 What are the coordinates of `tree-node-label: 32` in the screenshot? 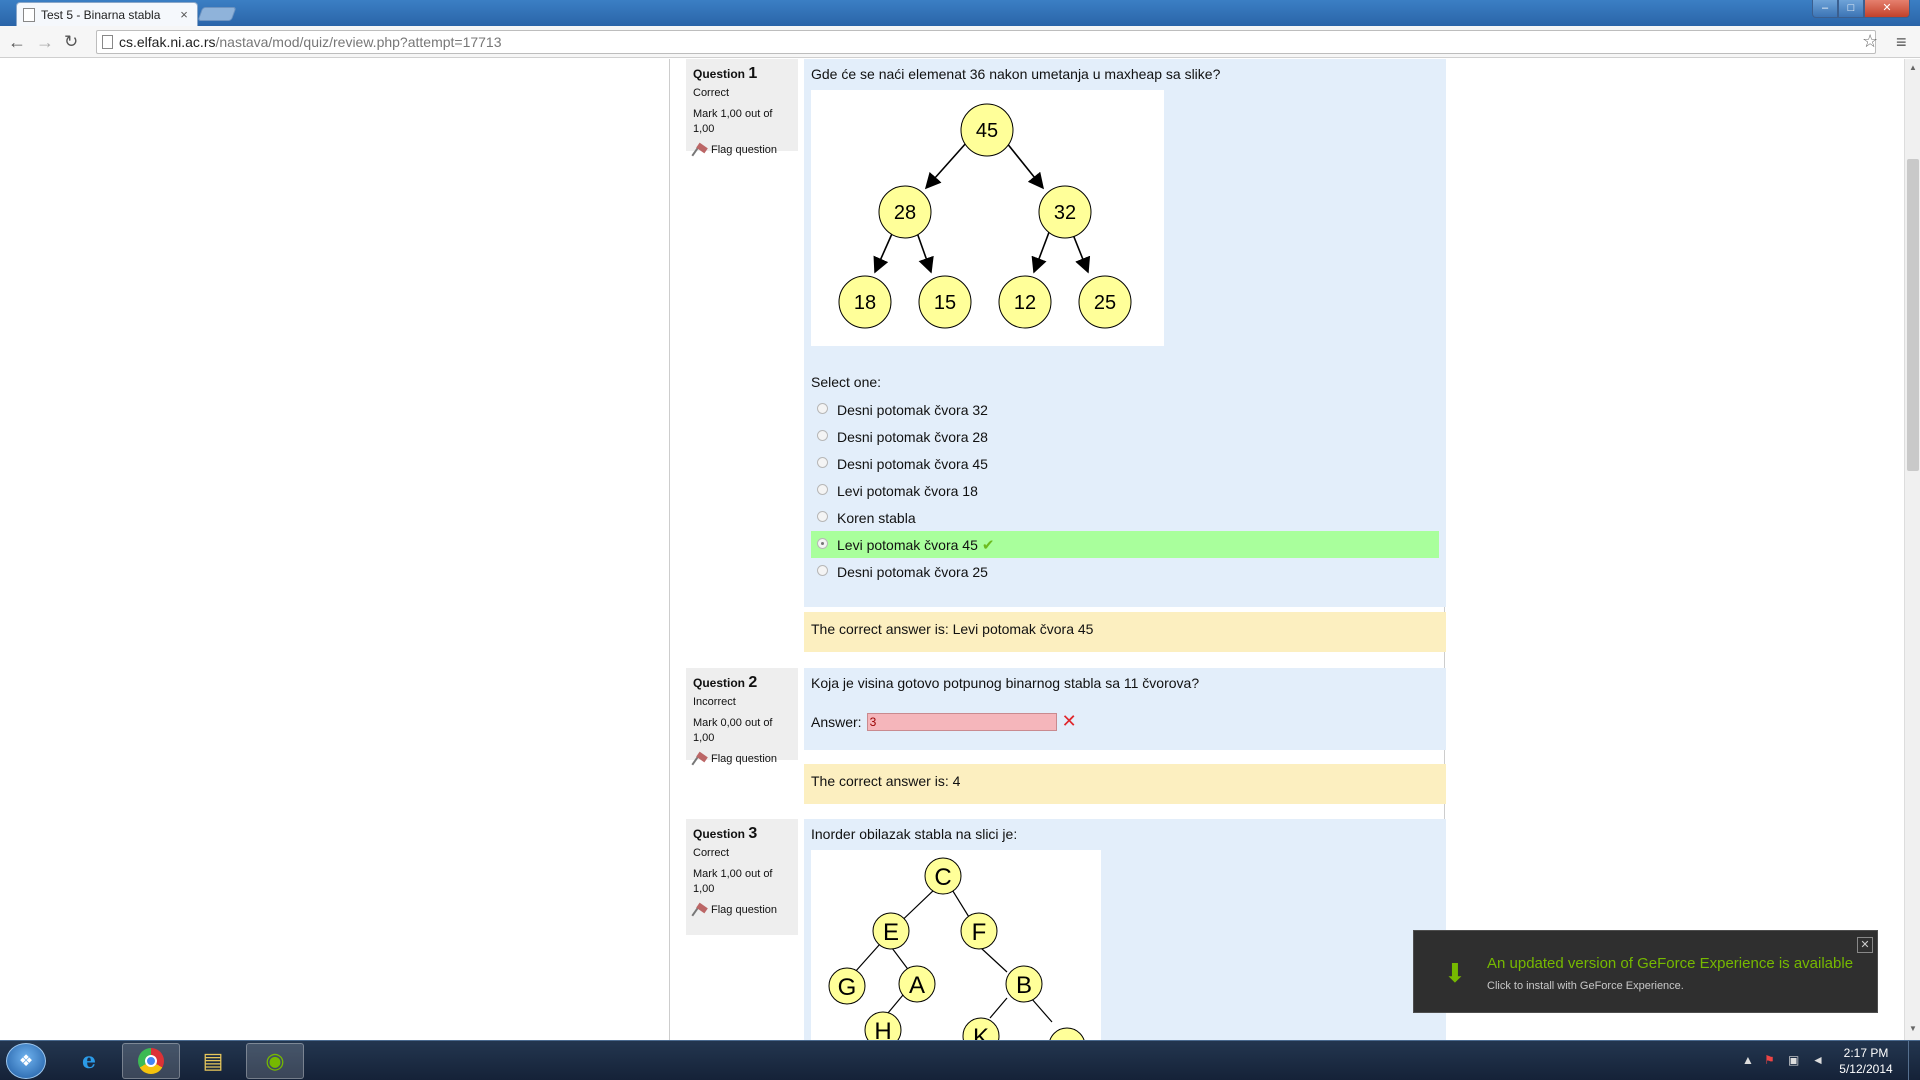 It's located at (1065, 213).